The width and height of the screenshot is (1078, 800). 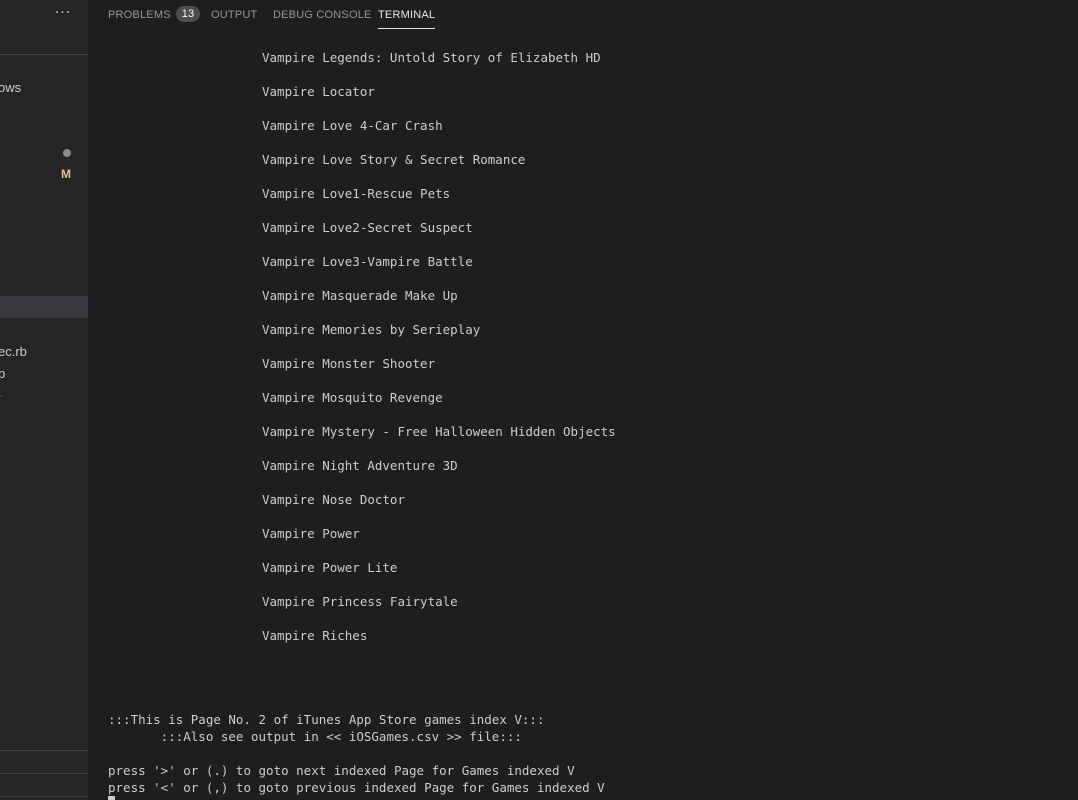 I want to click on tab-debug-console: DEBUG CONSOLE, so click(x=322, y=15).